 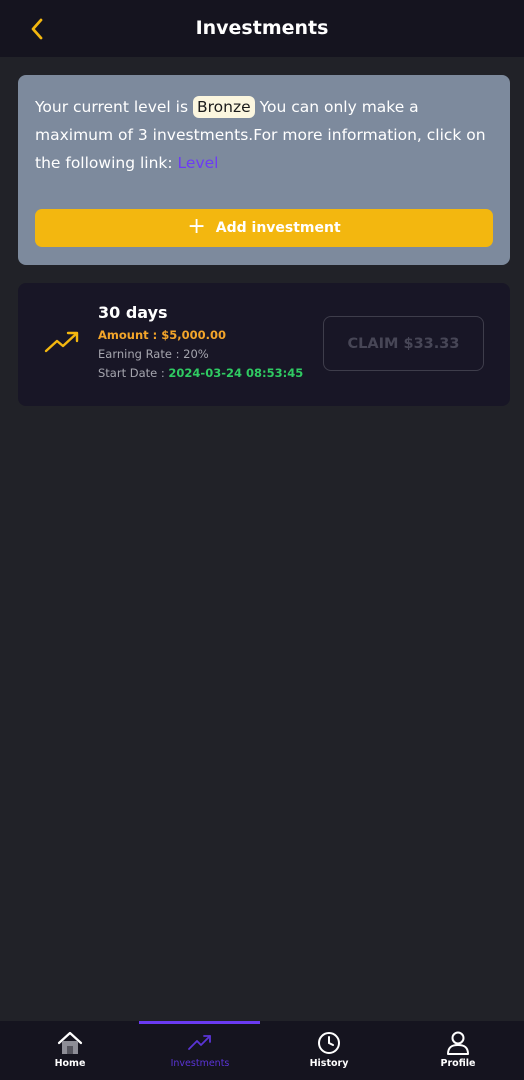 What do you see at coordinates (329, 1043) in the screenshot?
I see `clock-icon` at bounding box center [329, 1043].